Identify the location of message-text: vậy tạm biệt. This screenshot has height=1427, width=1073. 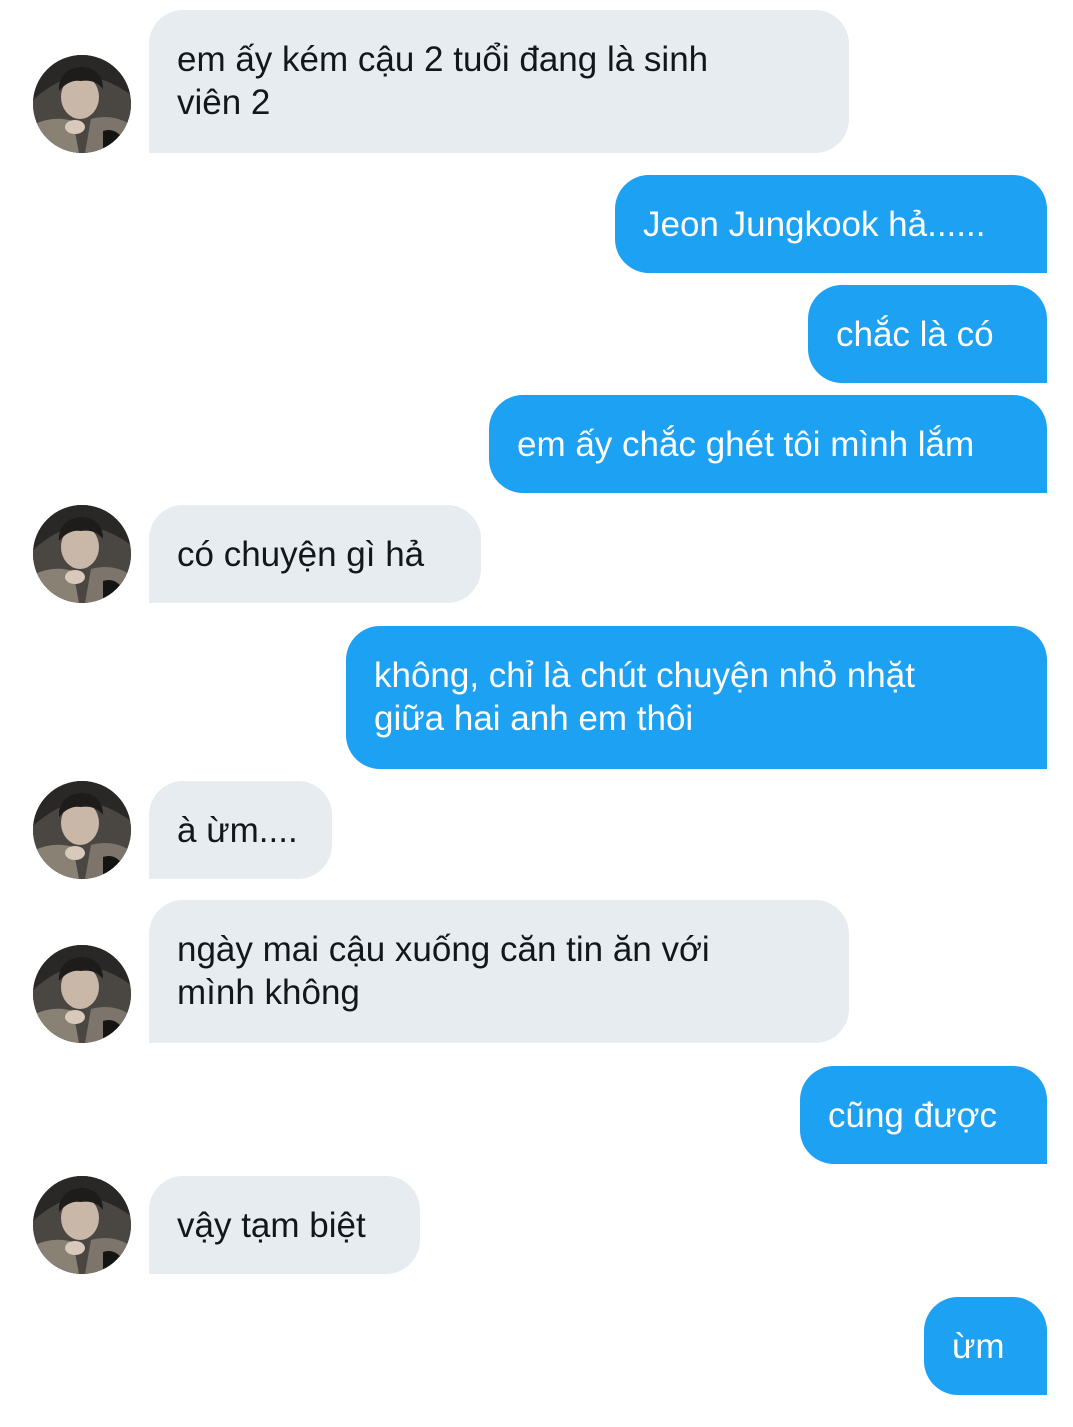
(271, 1225).